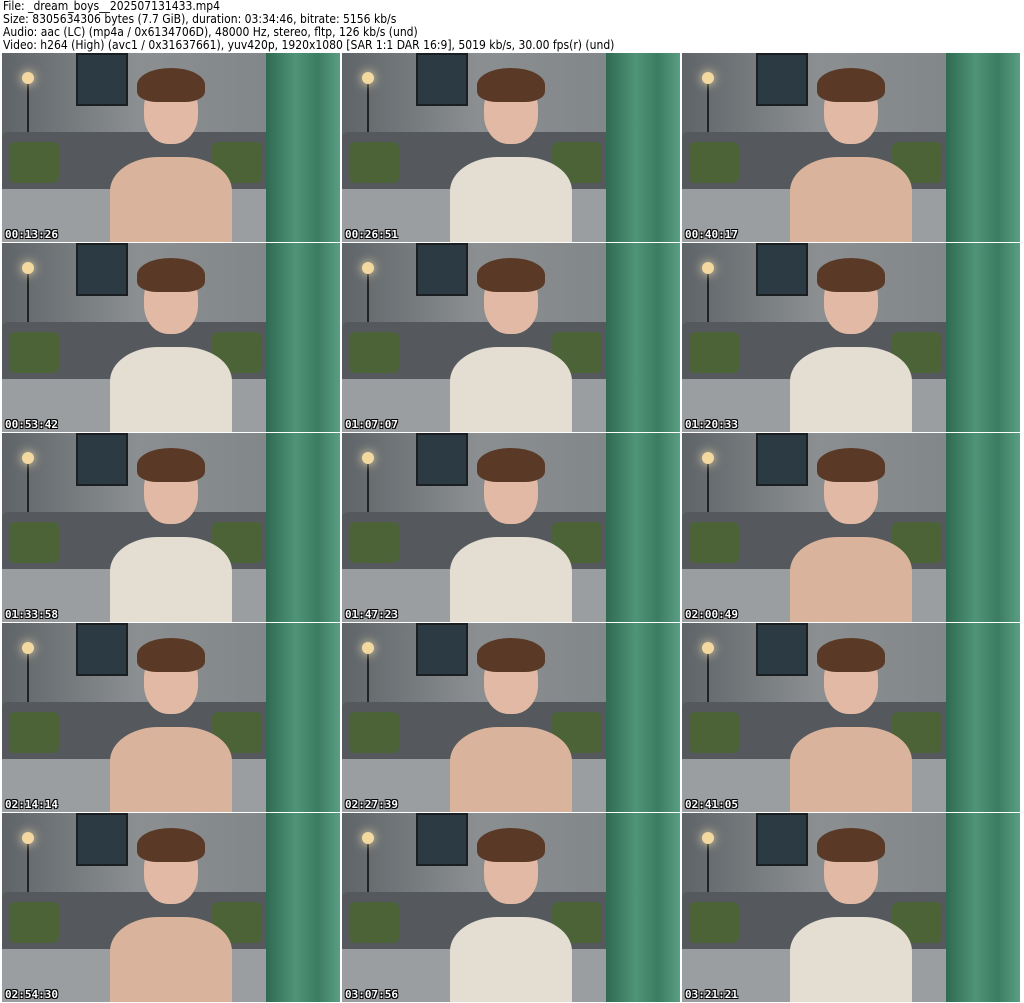 This screenshot has width=1024, height=1003. What do you see at coordinates (711, 234) in the screenshot?
I see `timestamp: 00:40:17` at bounding box center [711, 234].